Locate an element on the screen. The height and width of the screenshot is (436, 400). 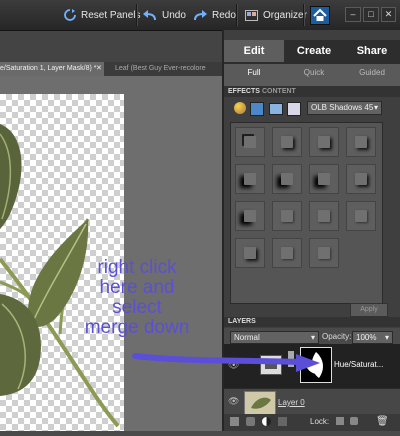
subtab-quick-label: Quick is located at coordinates (314, 72).